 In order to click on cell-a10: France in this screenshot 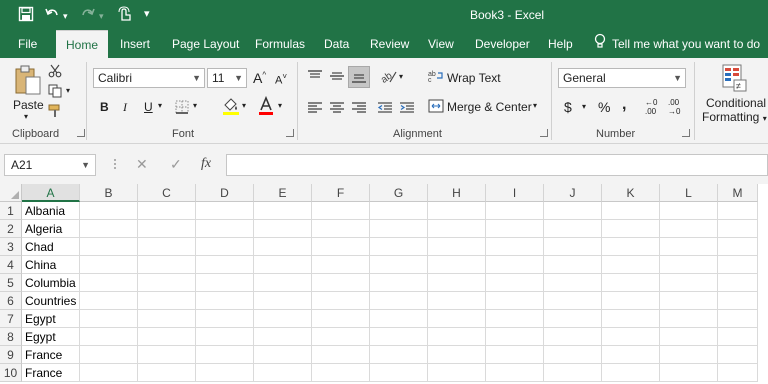, I will do `click(51, 373)`.